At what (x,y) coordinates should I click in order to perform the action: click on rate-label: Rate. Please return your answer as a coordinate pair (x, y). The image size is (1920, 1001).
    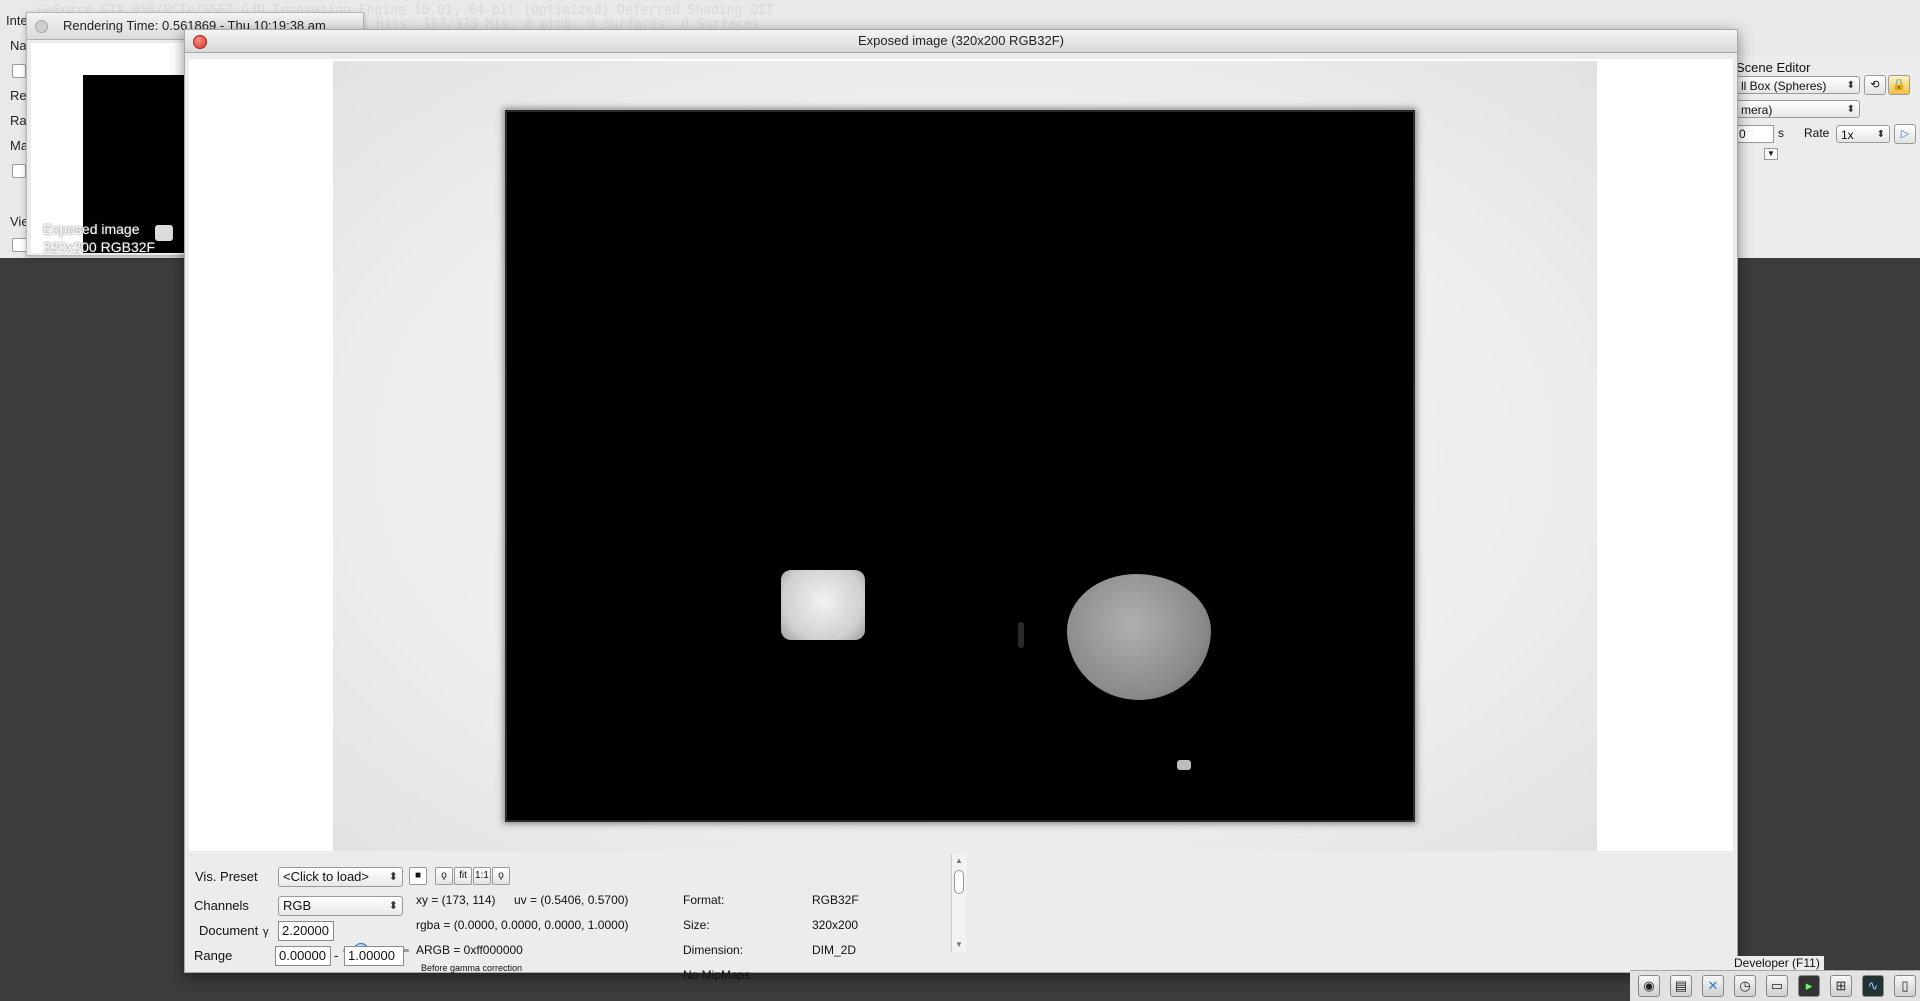
    Looking at the image, I should click on (1817, 133).